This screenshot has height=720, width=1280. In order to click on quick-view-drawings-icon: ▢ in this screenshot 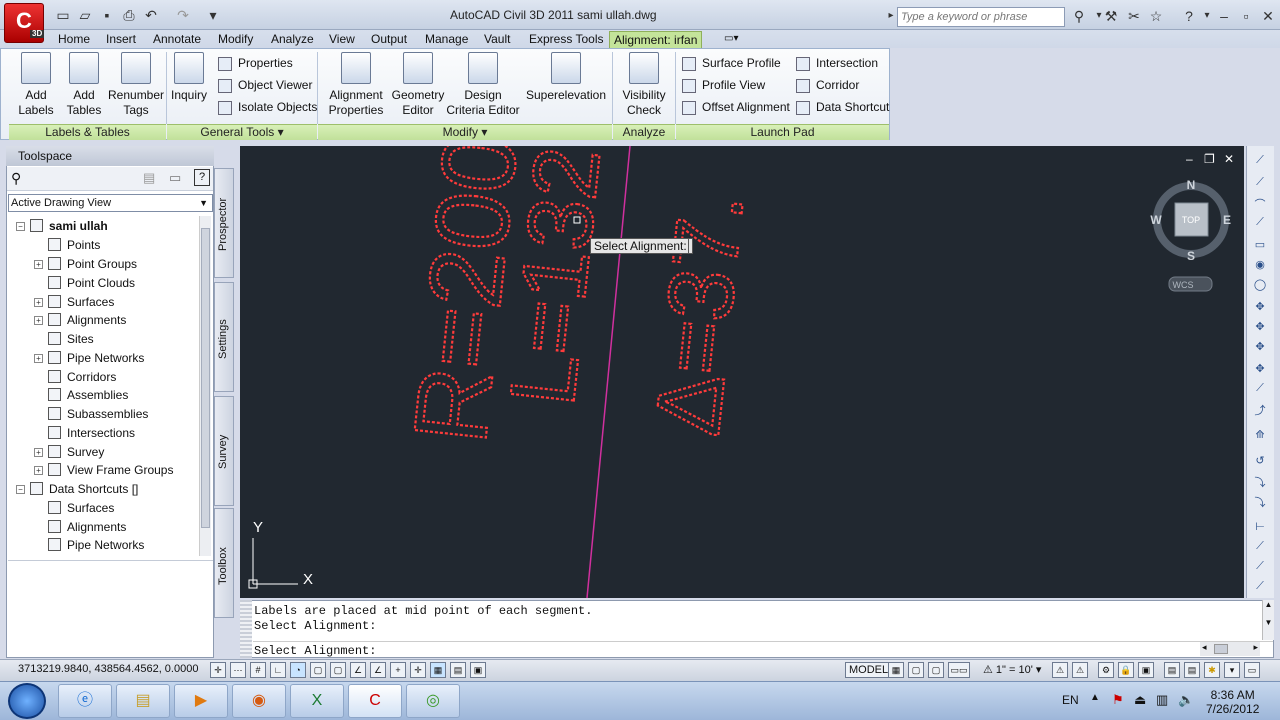, I will do `click(936, 670)`.